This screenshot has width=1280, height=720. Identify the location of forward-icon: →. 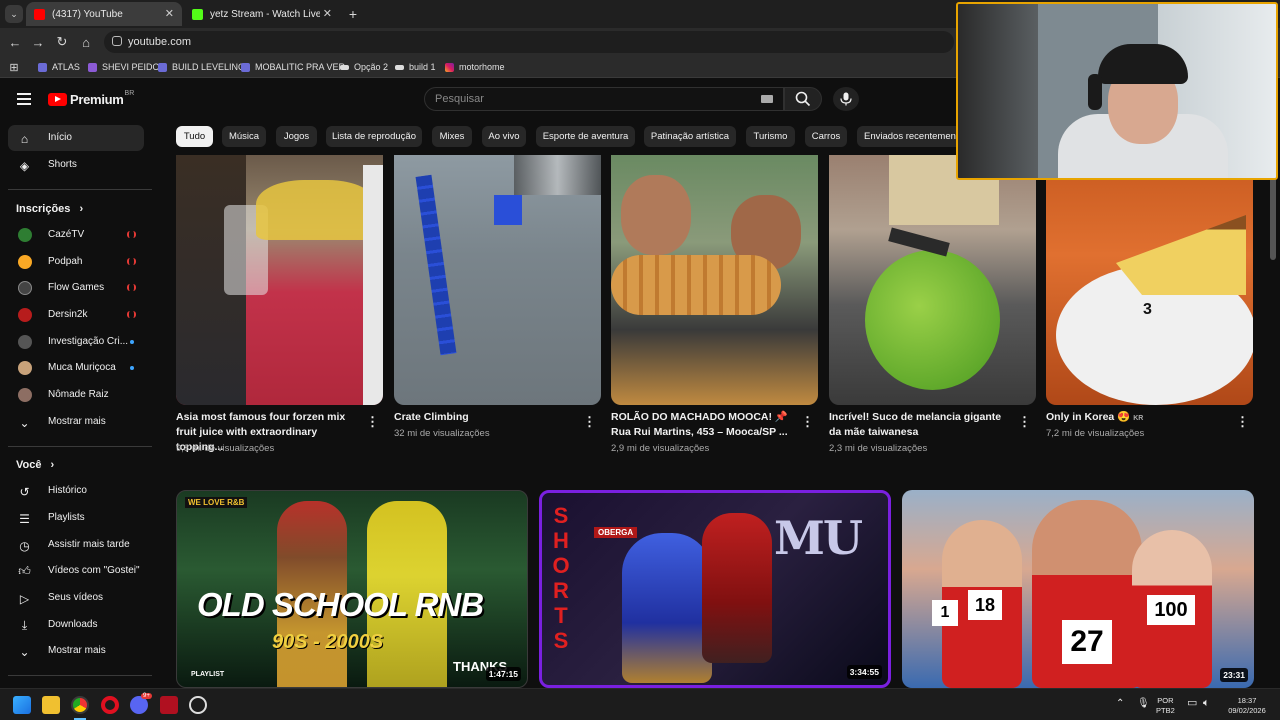
(38, 42).